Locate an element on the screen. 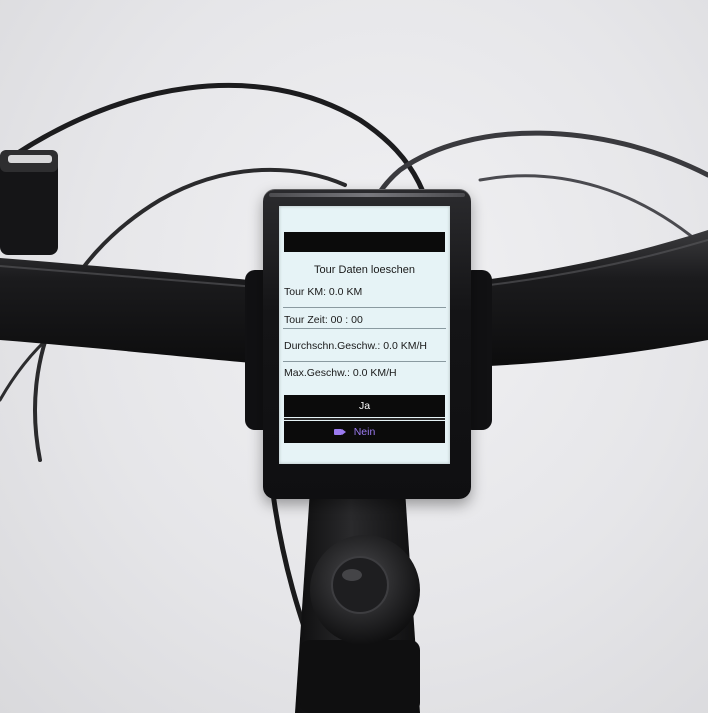 The image size is (708, 713). stem is located at coordinates (357, 601).